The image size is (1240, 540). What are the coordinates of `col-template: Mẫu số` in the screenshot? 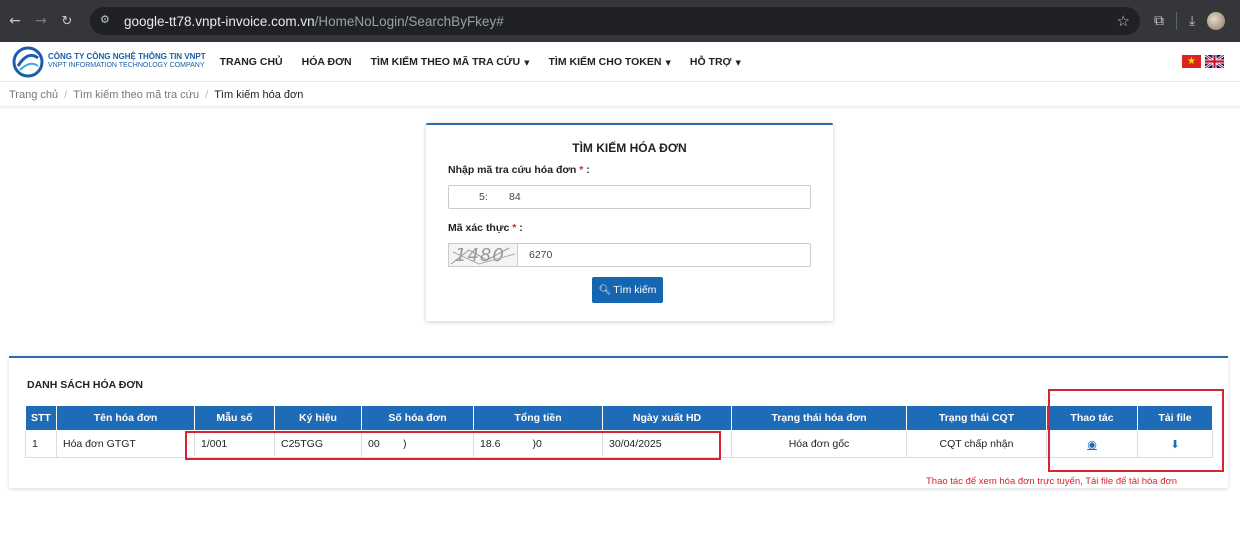 It's located at (234, 418).